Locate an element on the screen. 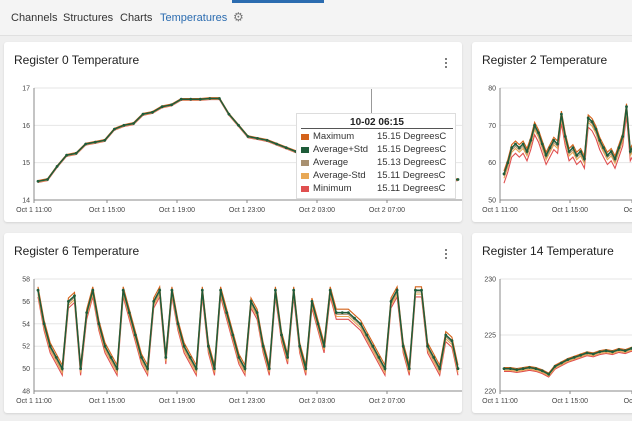  y-tick-label: 54 is located at coordinates (26, 324).